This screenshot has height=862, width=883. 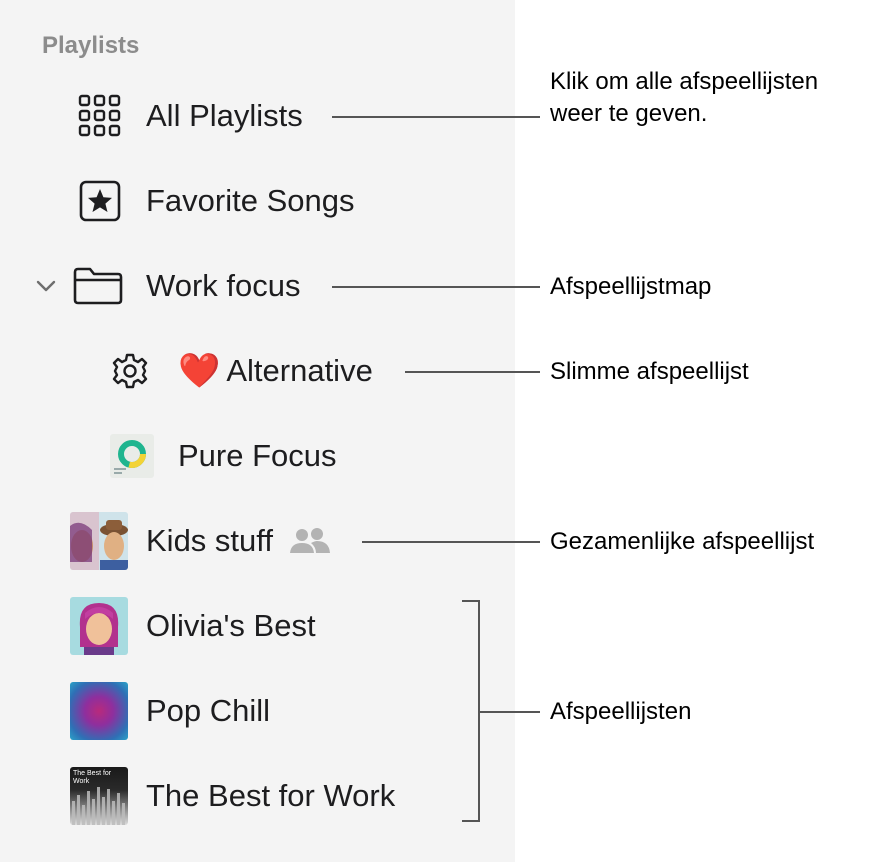 What do you see at coordinates (209, 540) in the screenshot?
I see `sidebar-item-label: Kids stuff` at bounding box center [209, 540].